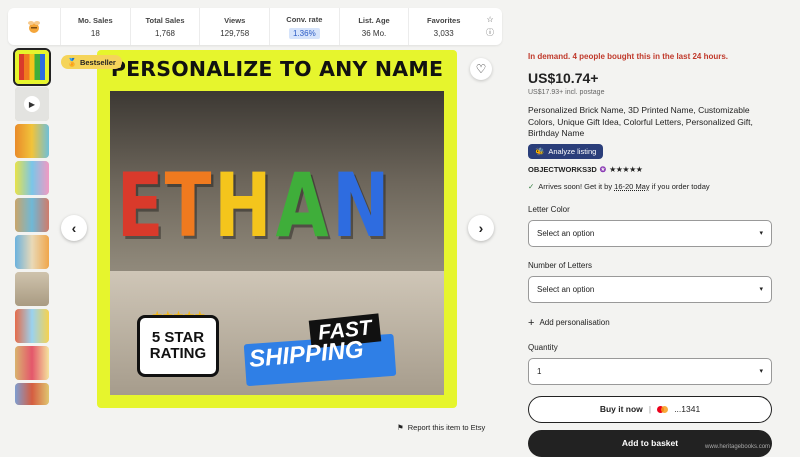 This screenshot has width=800, height=457. I want to click on medal-icon: 🏅, so click(72, 62).